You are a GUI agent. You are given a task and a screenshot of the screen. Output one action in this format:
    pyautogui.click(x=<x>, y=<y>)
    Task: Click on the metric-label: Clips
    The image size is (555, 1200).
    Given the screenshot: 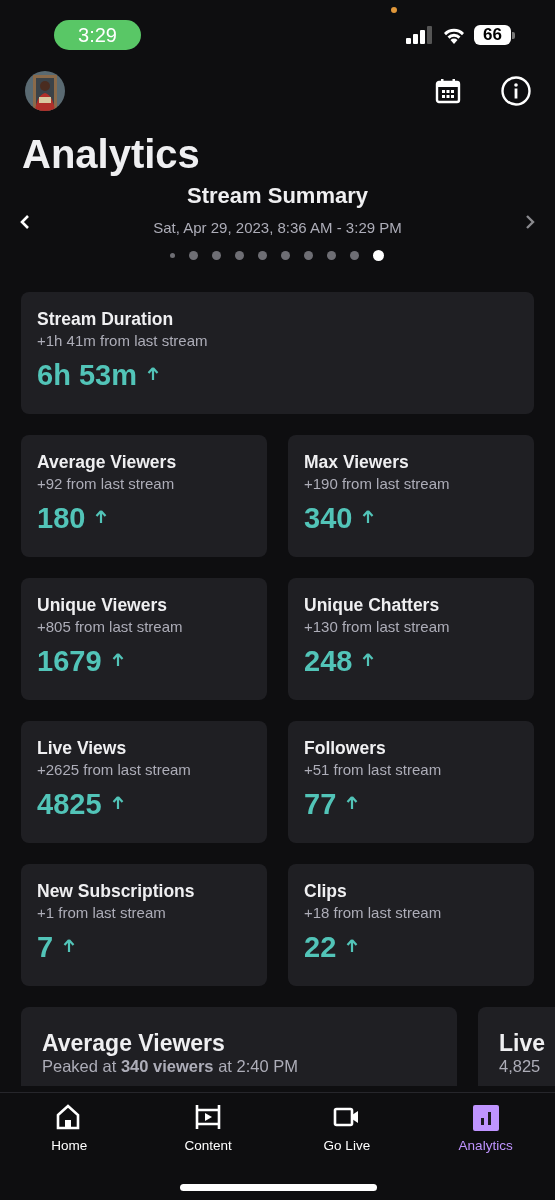 What is the action you would take?
    pyautogui.click(x=326, y=891)
    